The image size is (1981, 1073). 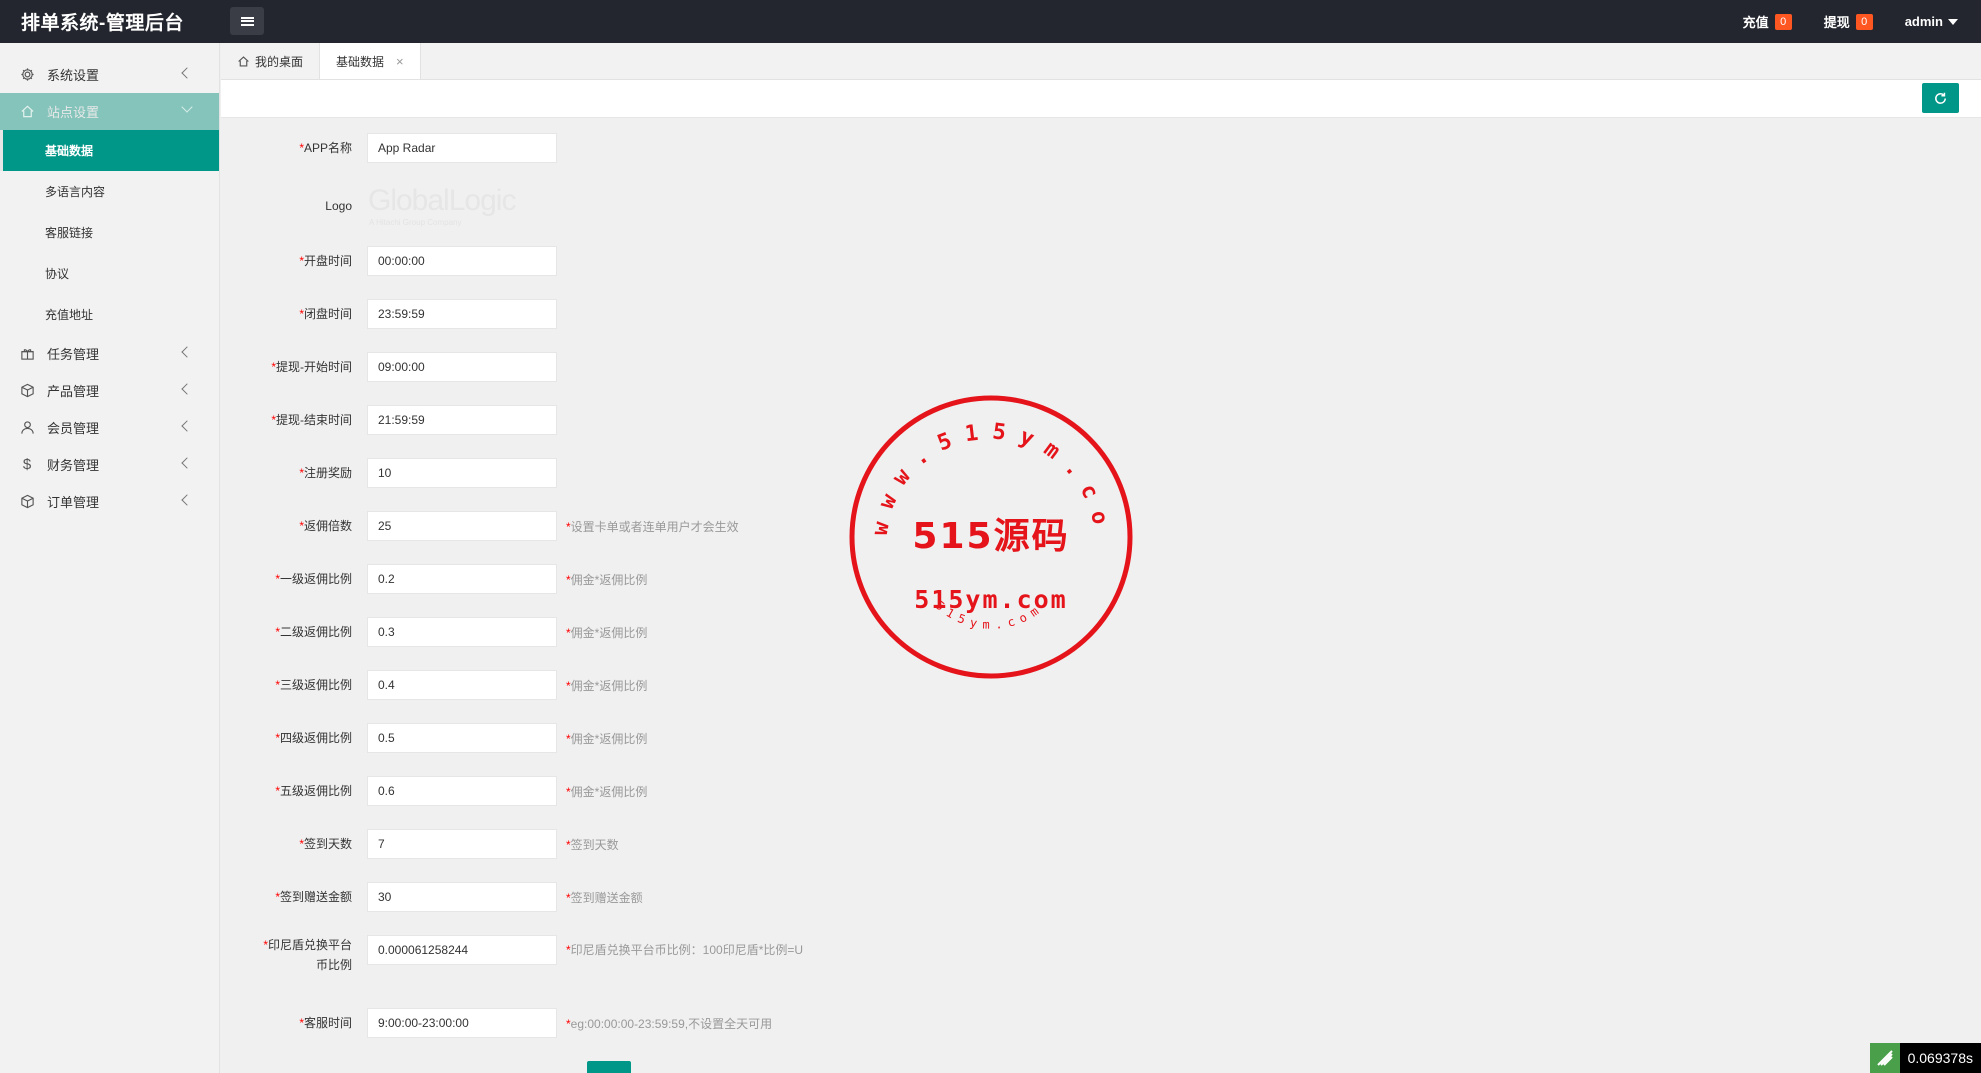 I want to click on form-row-app-name: *APP名称, so click(x=389, y=148).